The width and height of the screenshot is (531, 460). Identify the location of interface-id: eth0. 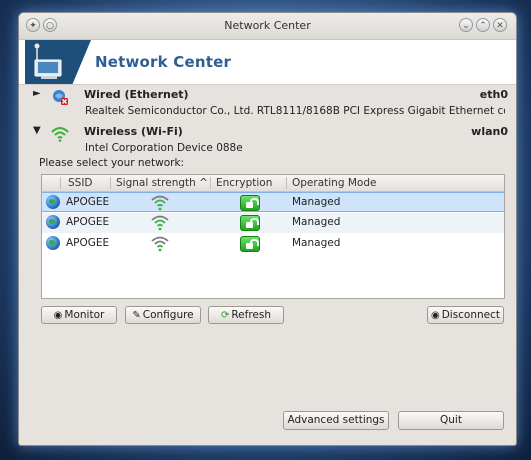
(493, 94).